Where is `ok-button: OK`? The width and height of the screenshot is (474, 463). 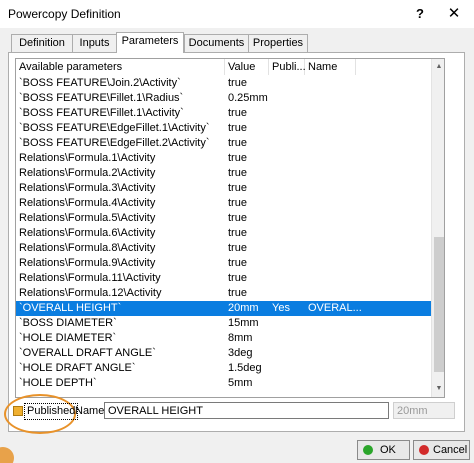
ok-button: OK is located at coordinates (383, 450).